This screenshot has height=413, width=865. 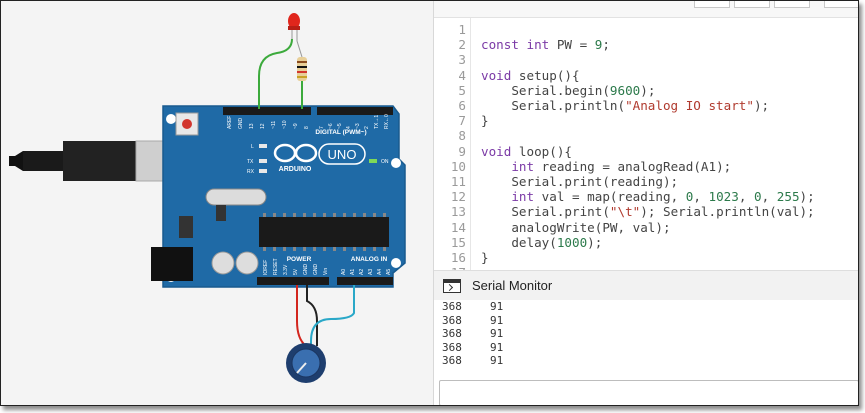 What do you see at coordinates (769, 197) in the screenshot?
I see `code-token: ,` at bounding box center [769, 197].